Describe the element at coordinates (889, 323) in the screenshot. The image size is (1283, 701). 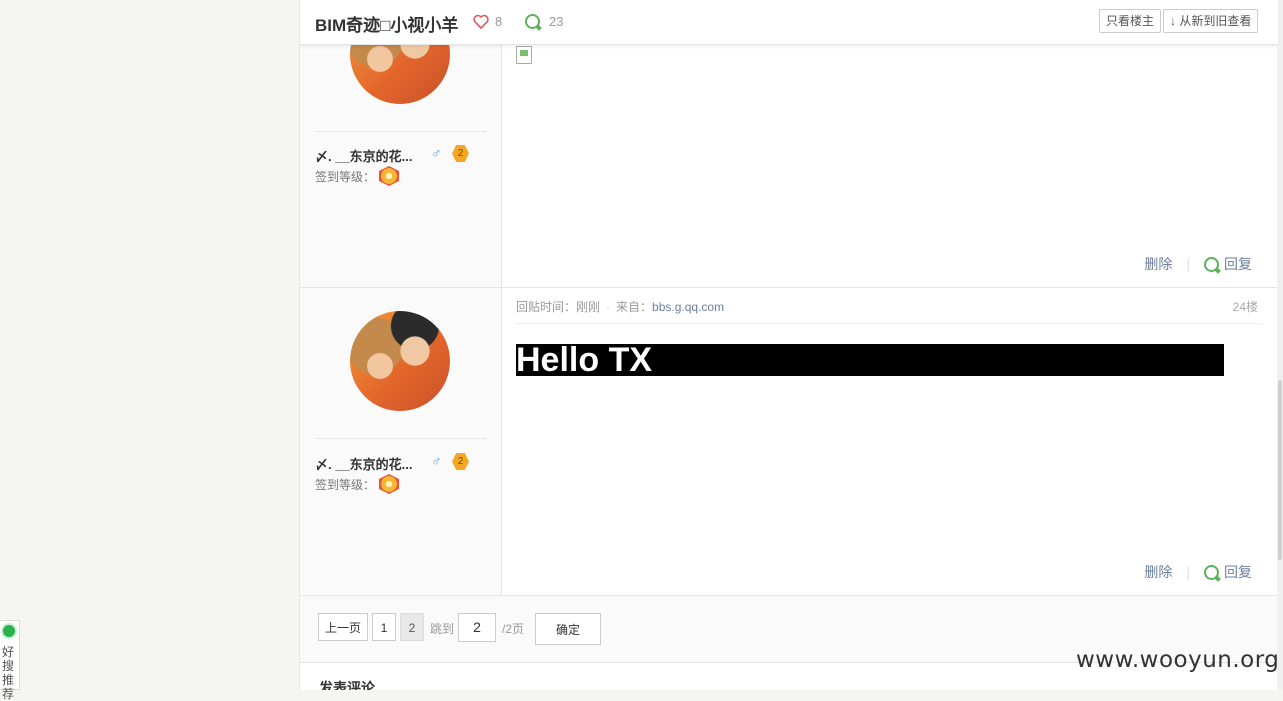
I see `meta-divider` at that location.